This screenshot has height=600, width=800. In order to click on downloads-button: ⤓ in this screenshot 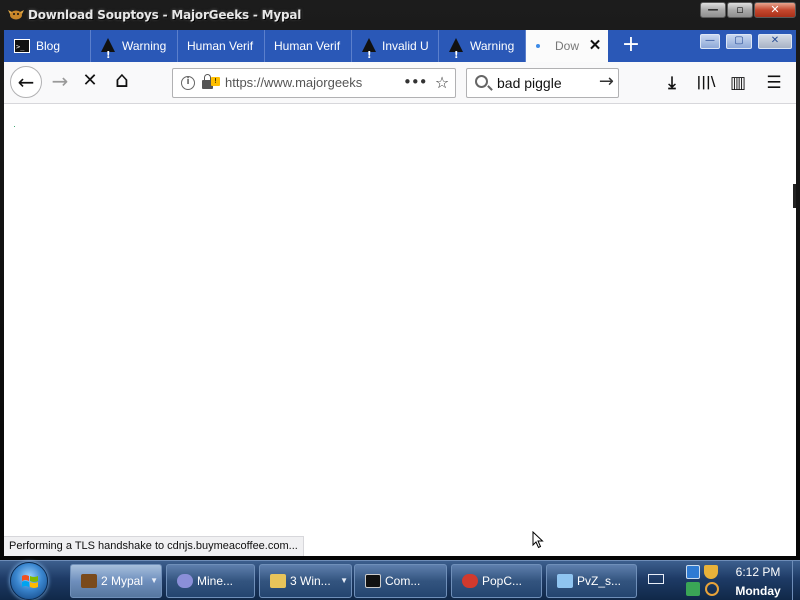, I will do `click(672, 83)`.